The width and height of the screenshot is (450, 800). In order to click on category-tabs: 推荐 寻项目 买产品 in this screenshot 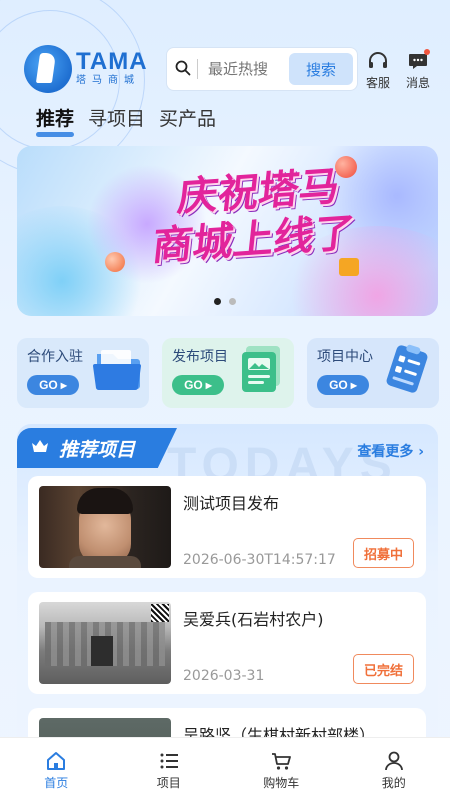, I will do `click(126, 120)`.